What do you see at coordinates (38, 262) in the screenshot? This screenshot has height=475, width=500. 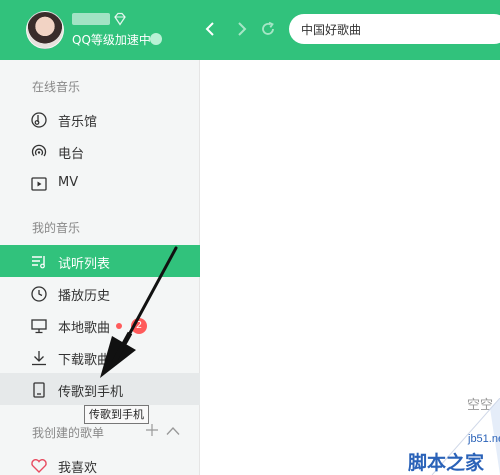 I see `playlist-icon` at bounding box center [38, 262].